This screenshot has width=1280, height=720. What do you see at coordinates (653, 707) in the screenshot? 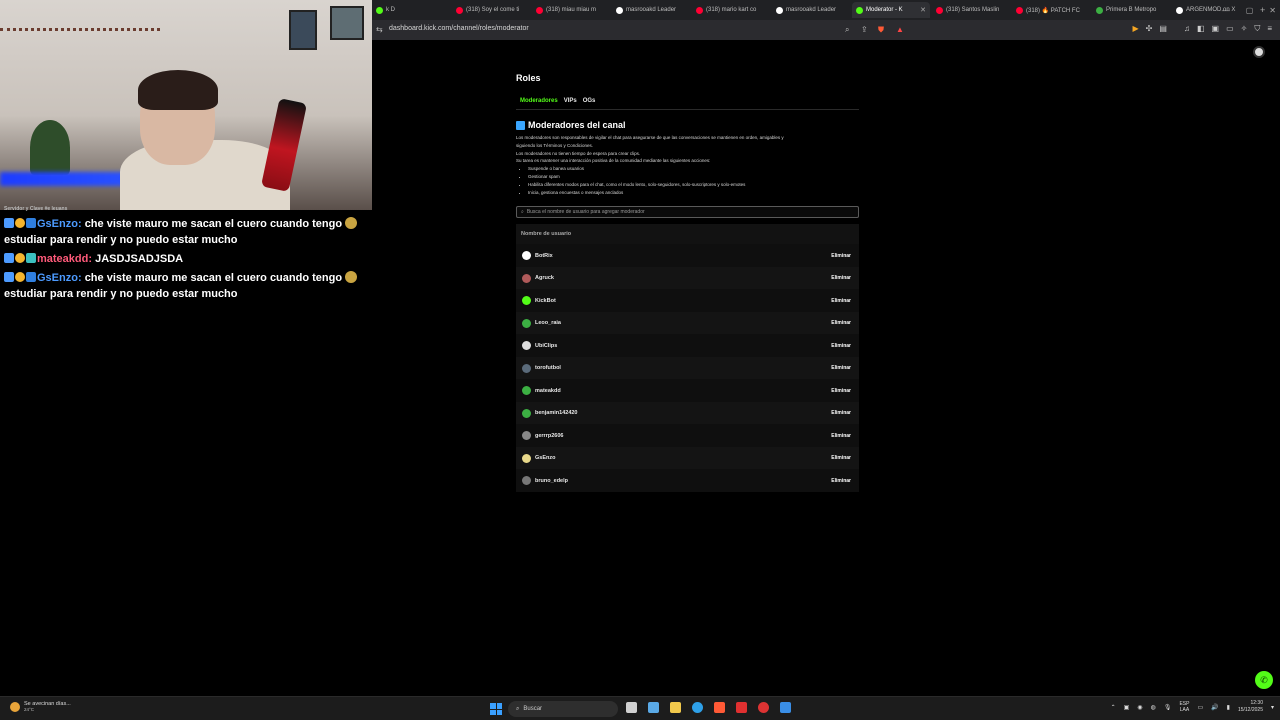
I see `widgets-app-icon` at bounding box center [653, 707].